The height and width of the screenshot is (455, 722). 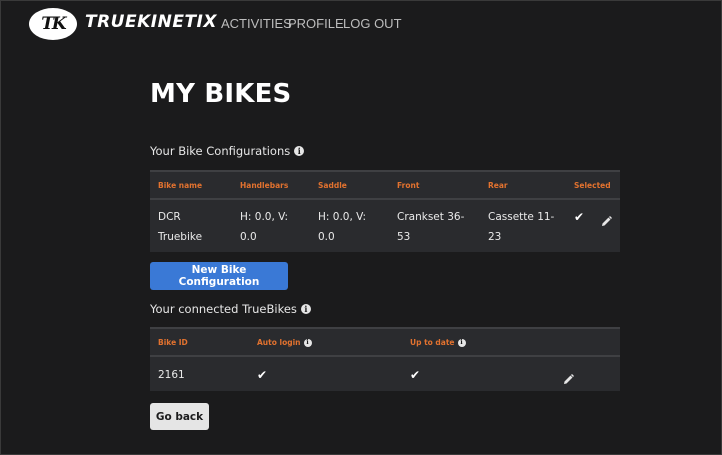 What do you see at coordinates (180, 185) in the screenshot?
I see `column-header-bike-name: Bike name` at bounding box center [180, 185].